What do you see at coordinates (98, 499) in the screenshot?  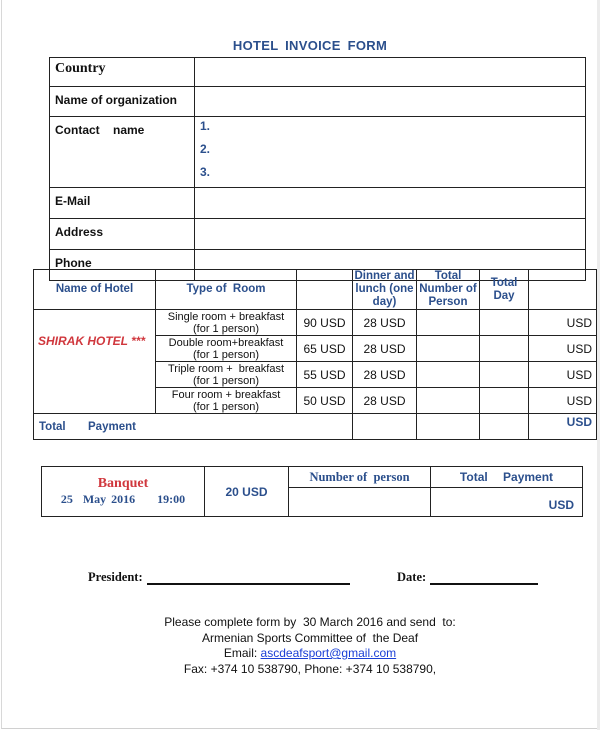 I see `banquet-date: 25 May 2016` at bounding box center [98, 499].